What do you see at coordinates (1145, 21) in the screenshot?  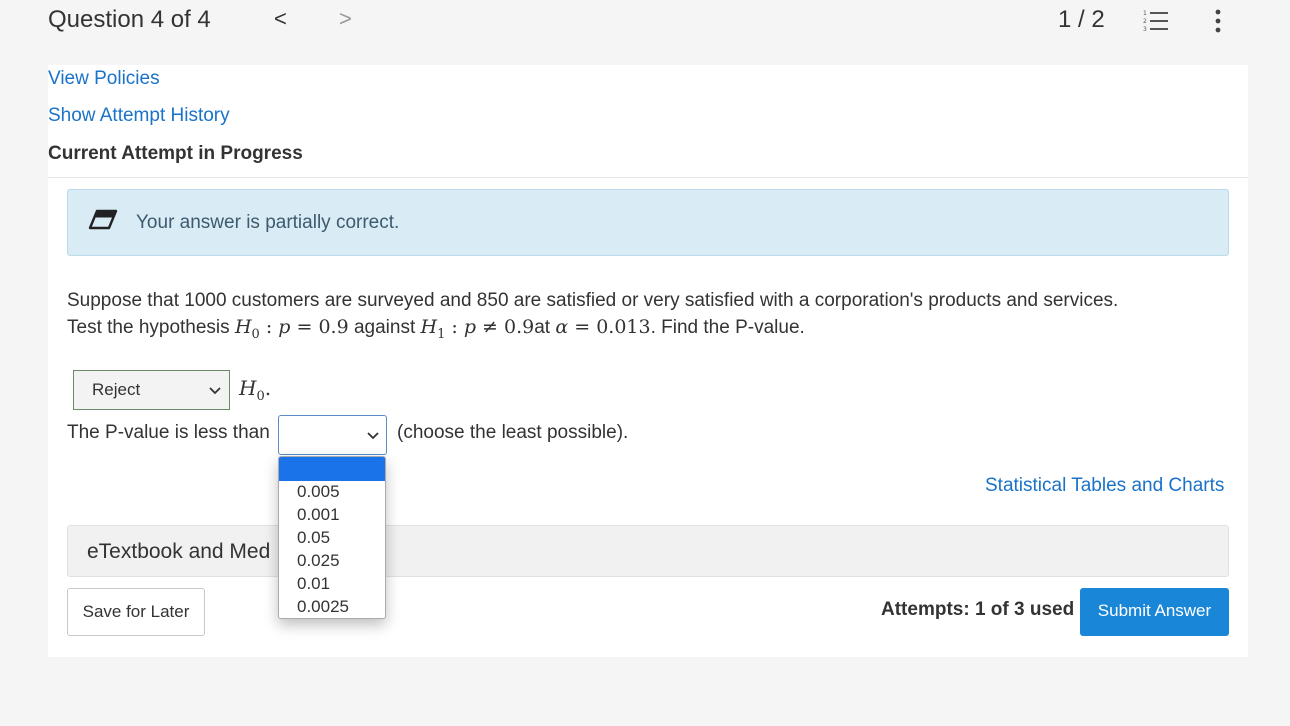 I see `svg-text: 2` at bounding box center [1145, 21].